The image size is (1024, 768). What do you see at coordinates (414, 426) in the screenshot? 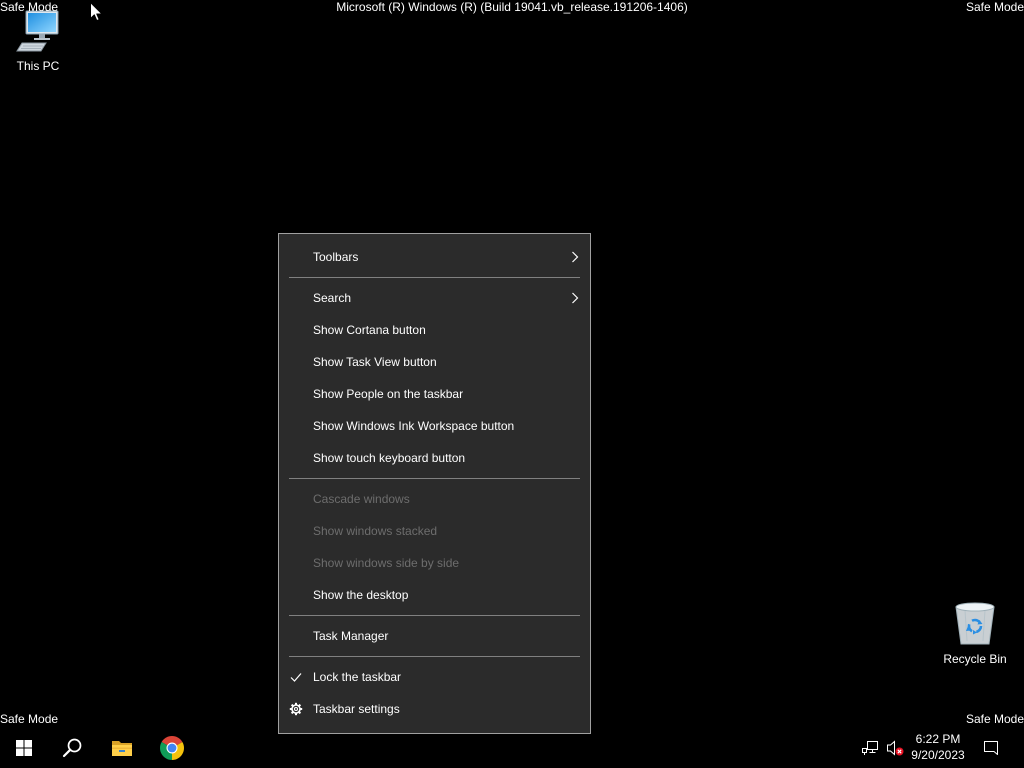
I see `menu-item-label: Show Windows Ink Workspace button` at bounding box center [414, 426].